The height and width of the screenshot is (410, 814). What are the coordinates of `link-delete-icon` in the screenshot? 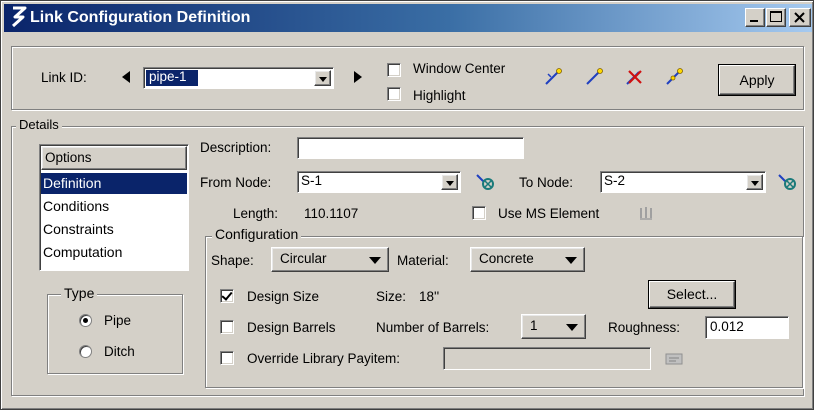 It's located at (635, 77).